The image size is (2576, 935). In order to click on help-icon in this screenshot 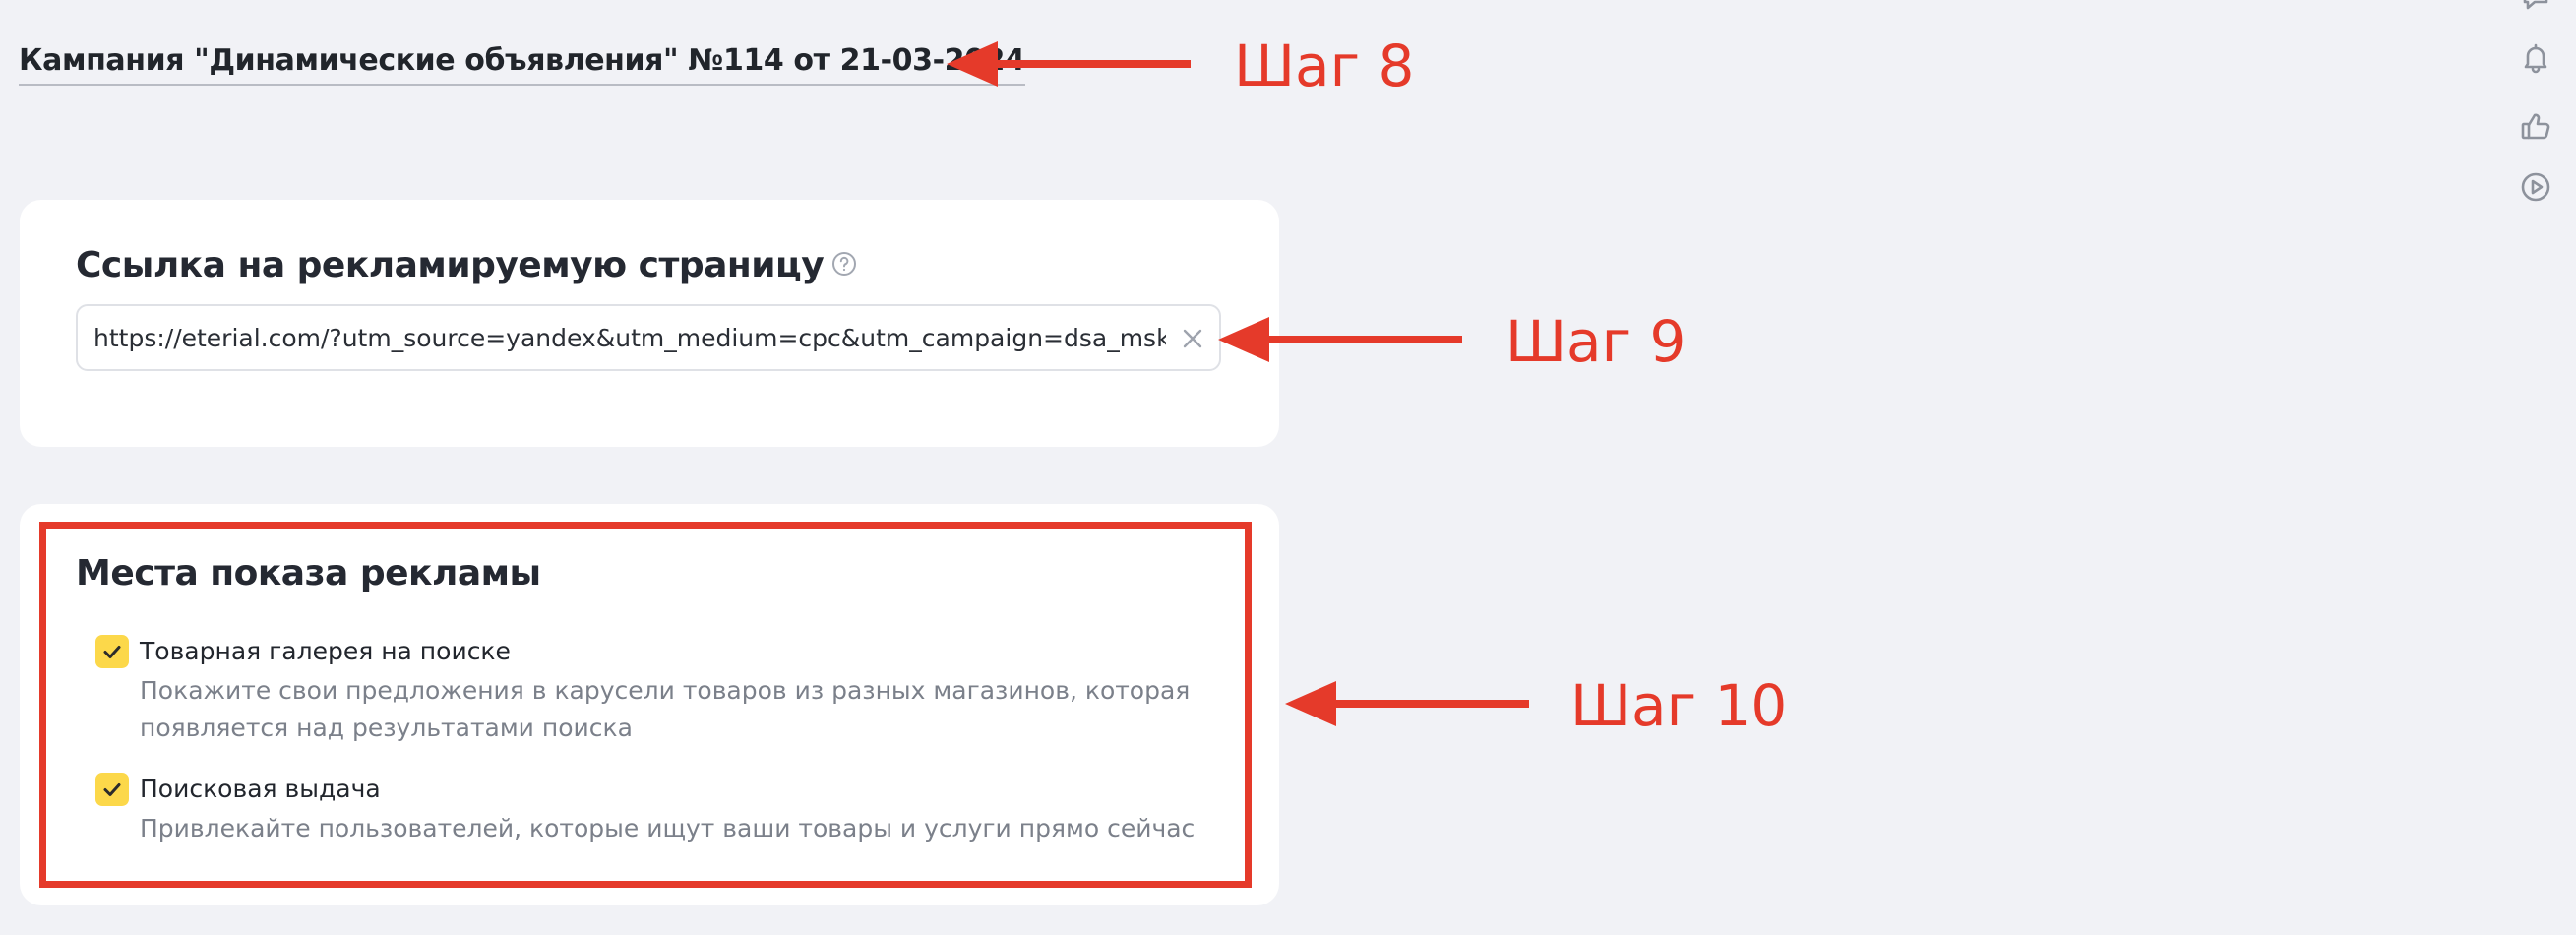, I will do `click(844, 264)`.